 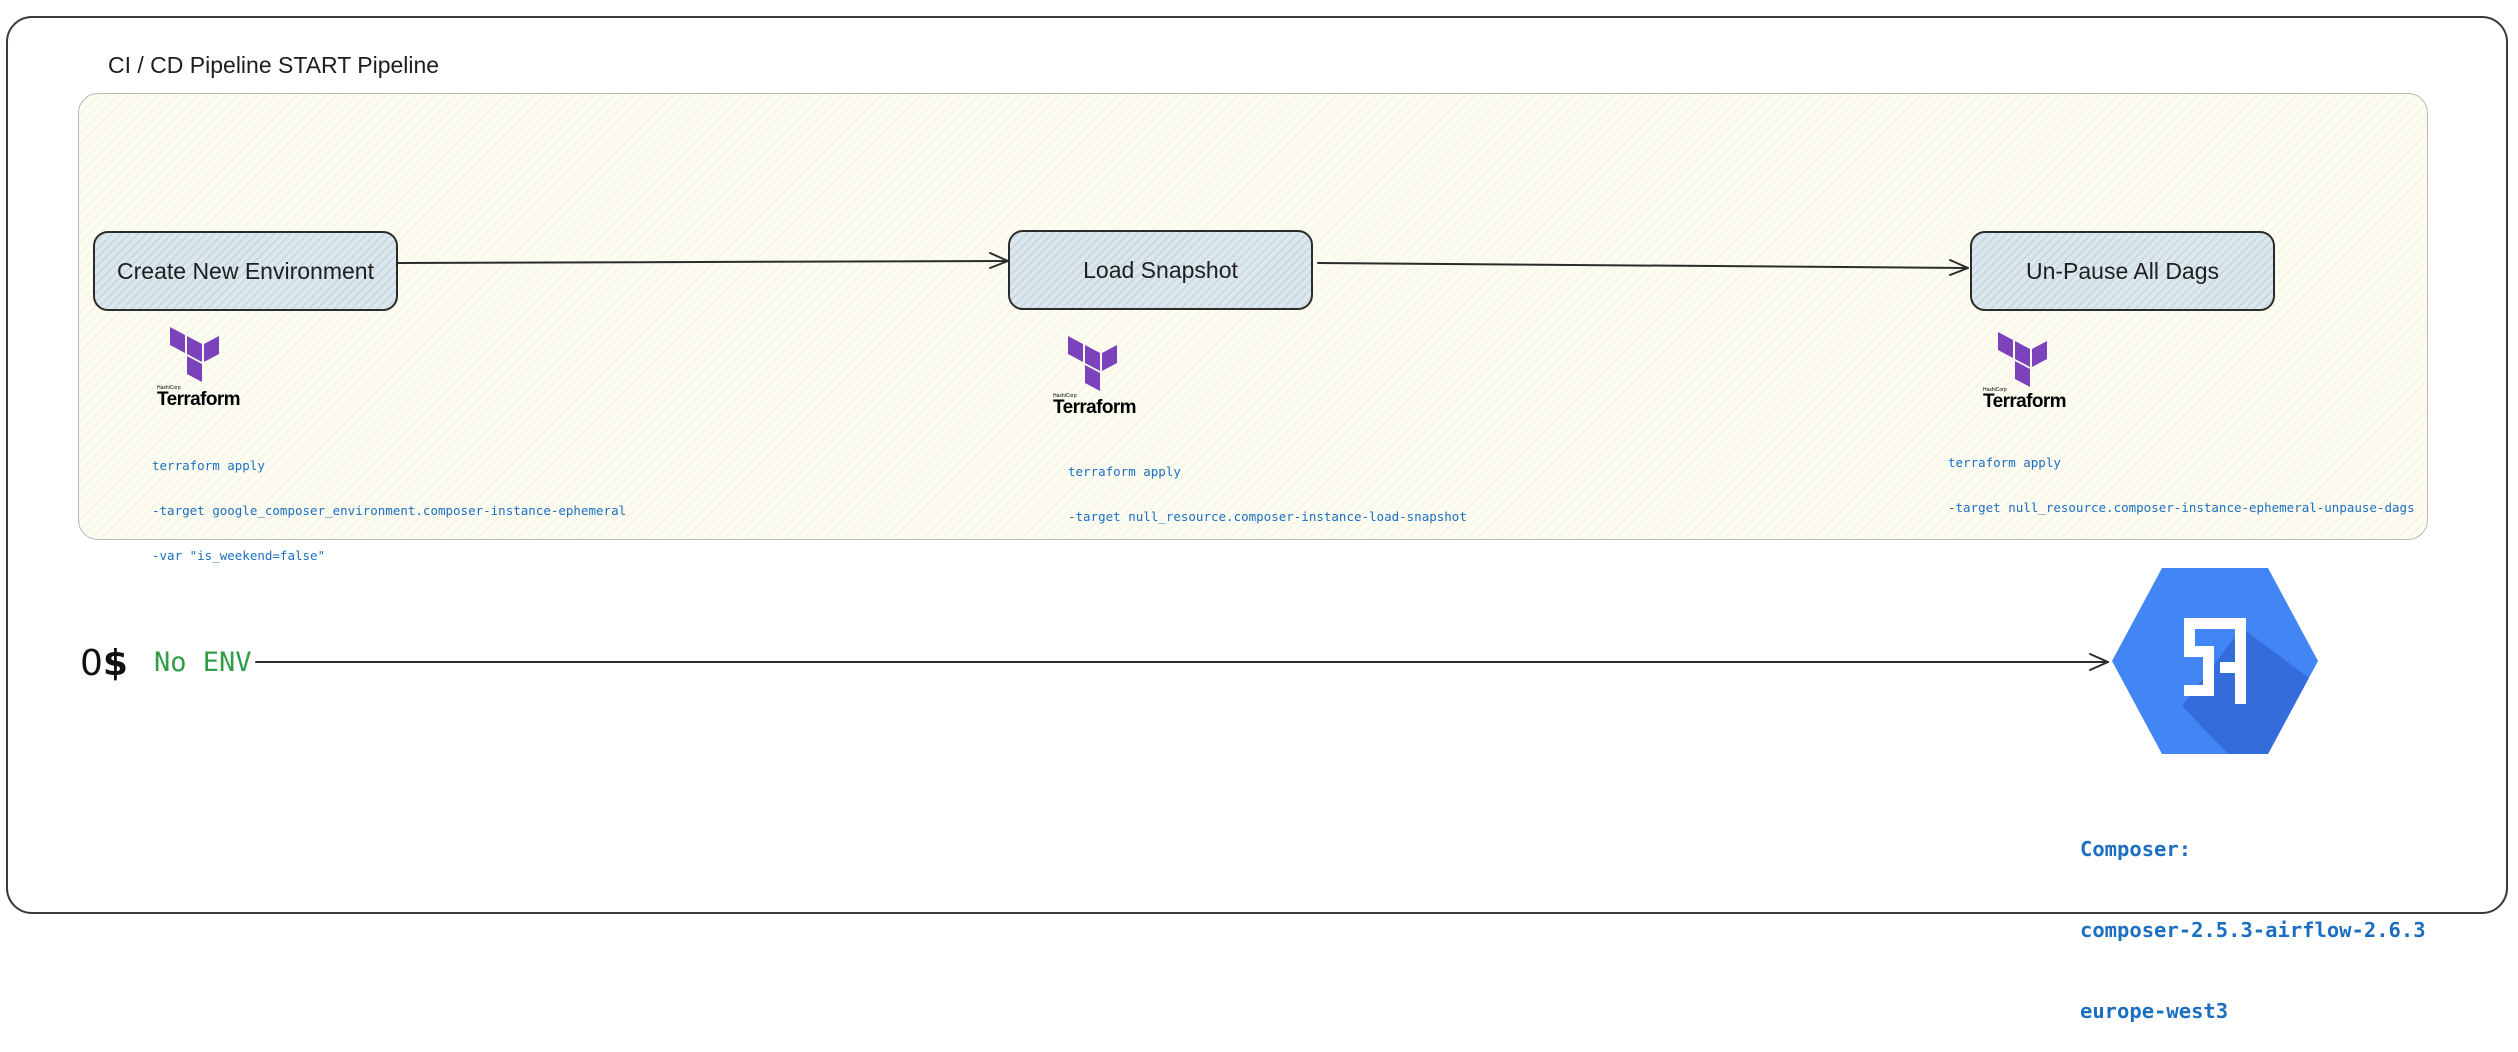 I want to click on composer-logo-icon, so click(x=2215, y=661).